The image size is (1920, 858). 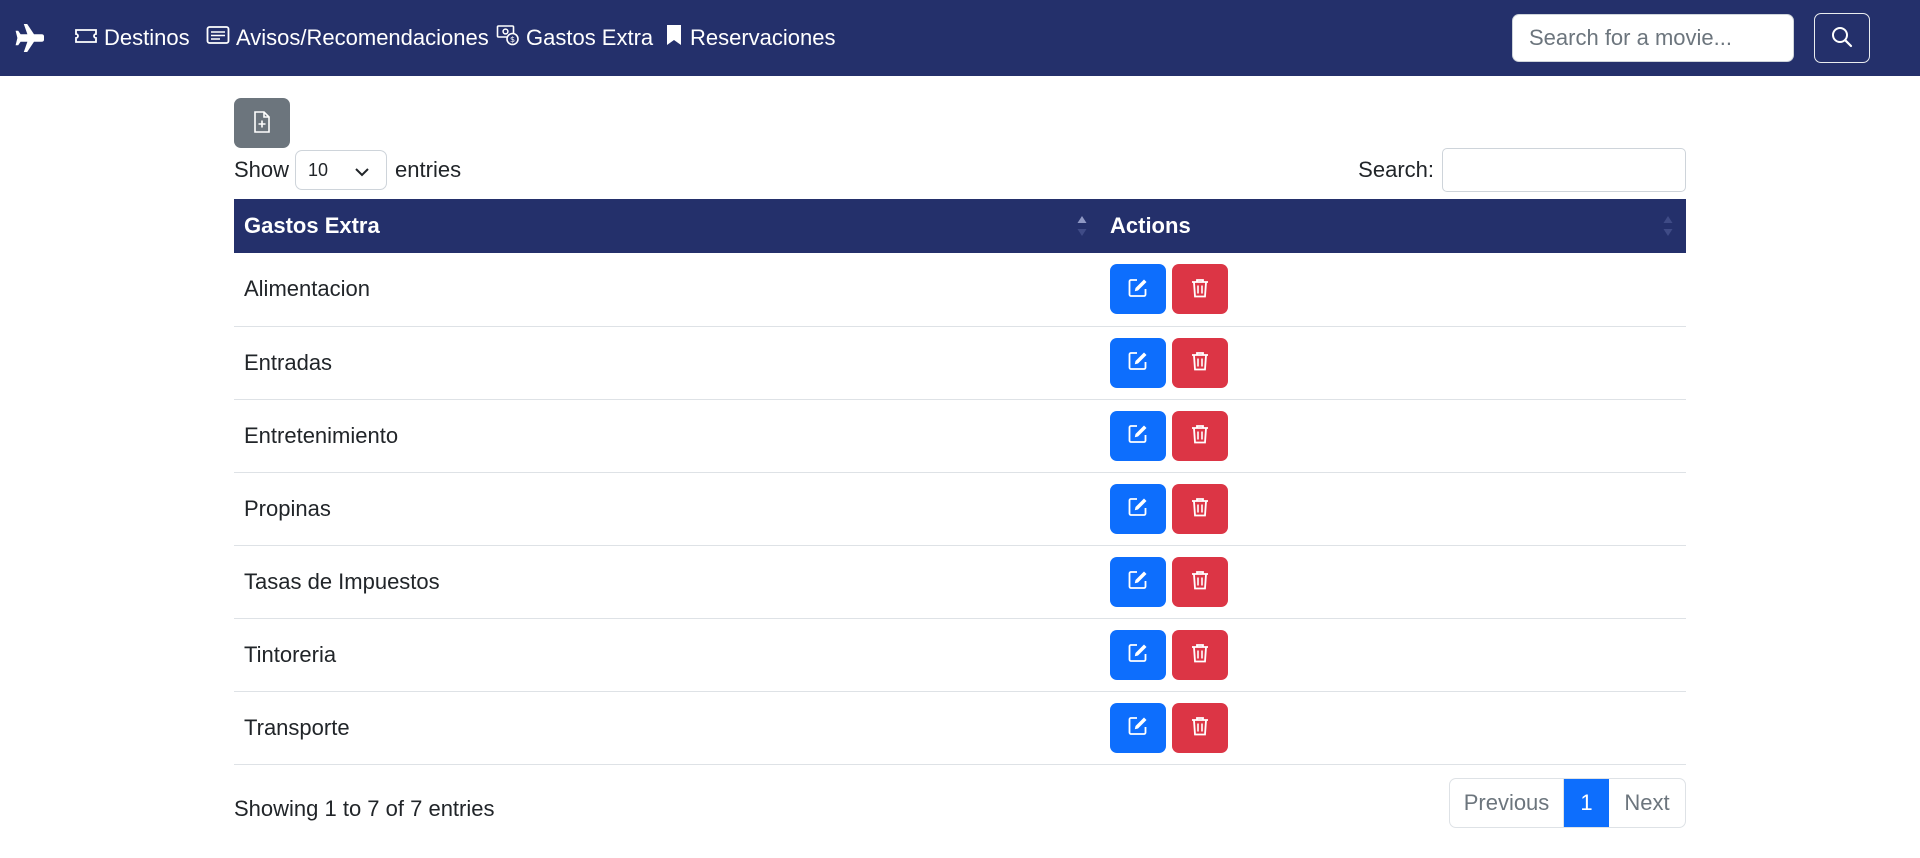 I want to click on nav-link-reservaciones: Reservaciones, so click(x=750, y=38).